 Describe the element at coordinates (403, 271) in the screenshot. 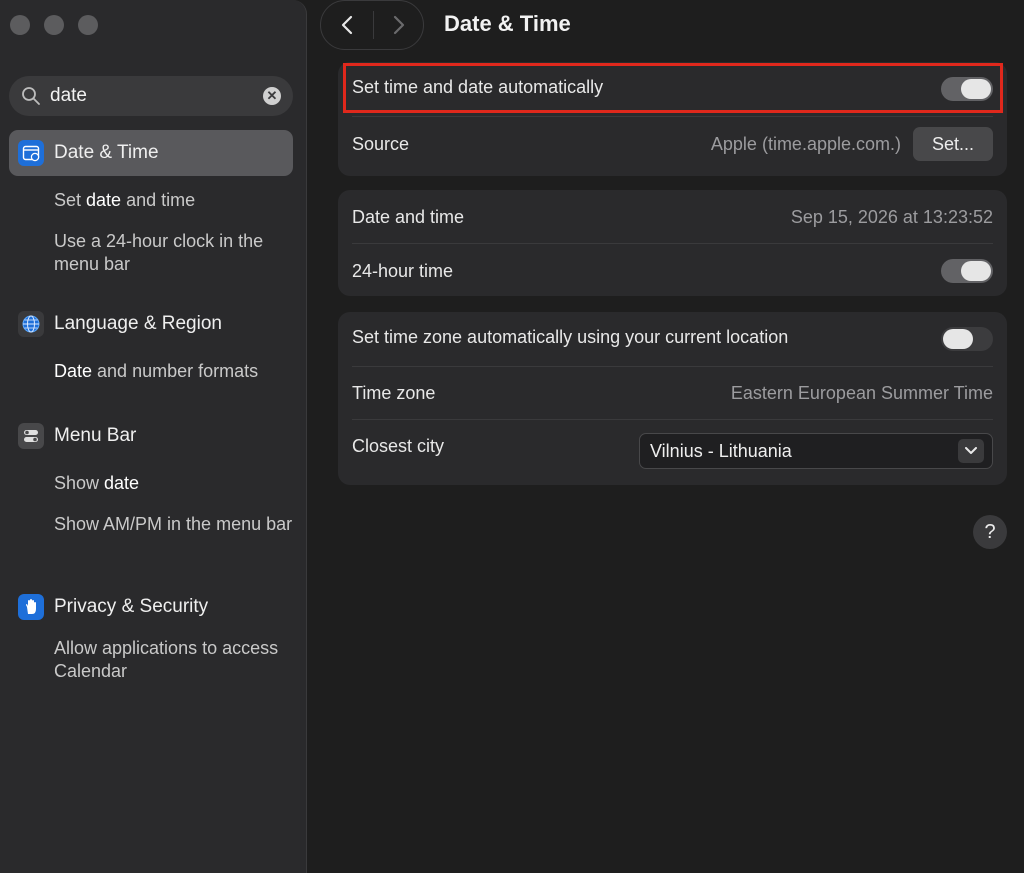

I see `hour24-label: 24-hour time` at that location.